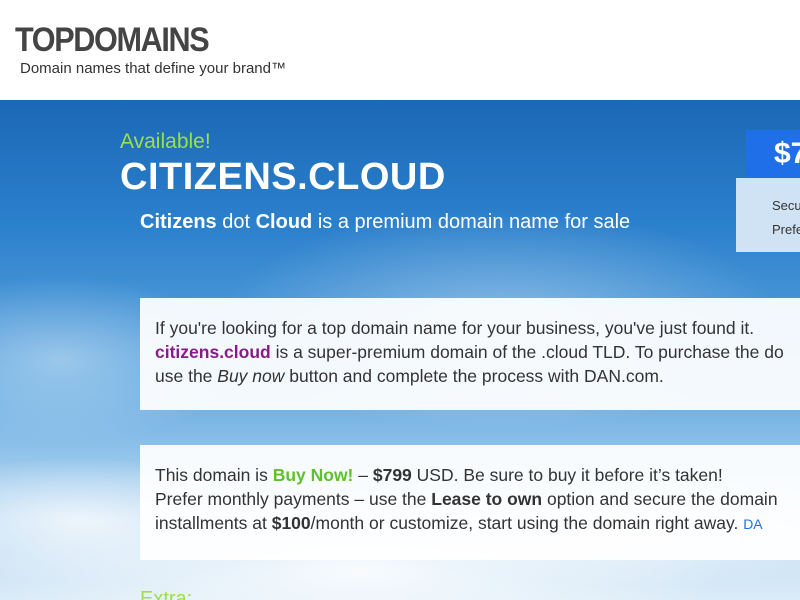  I want to click on dan-link: DA, so click(752, 524).